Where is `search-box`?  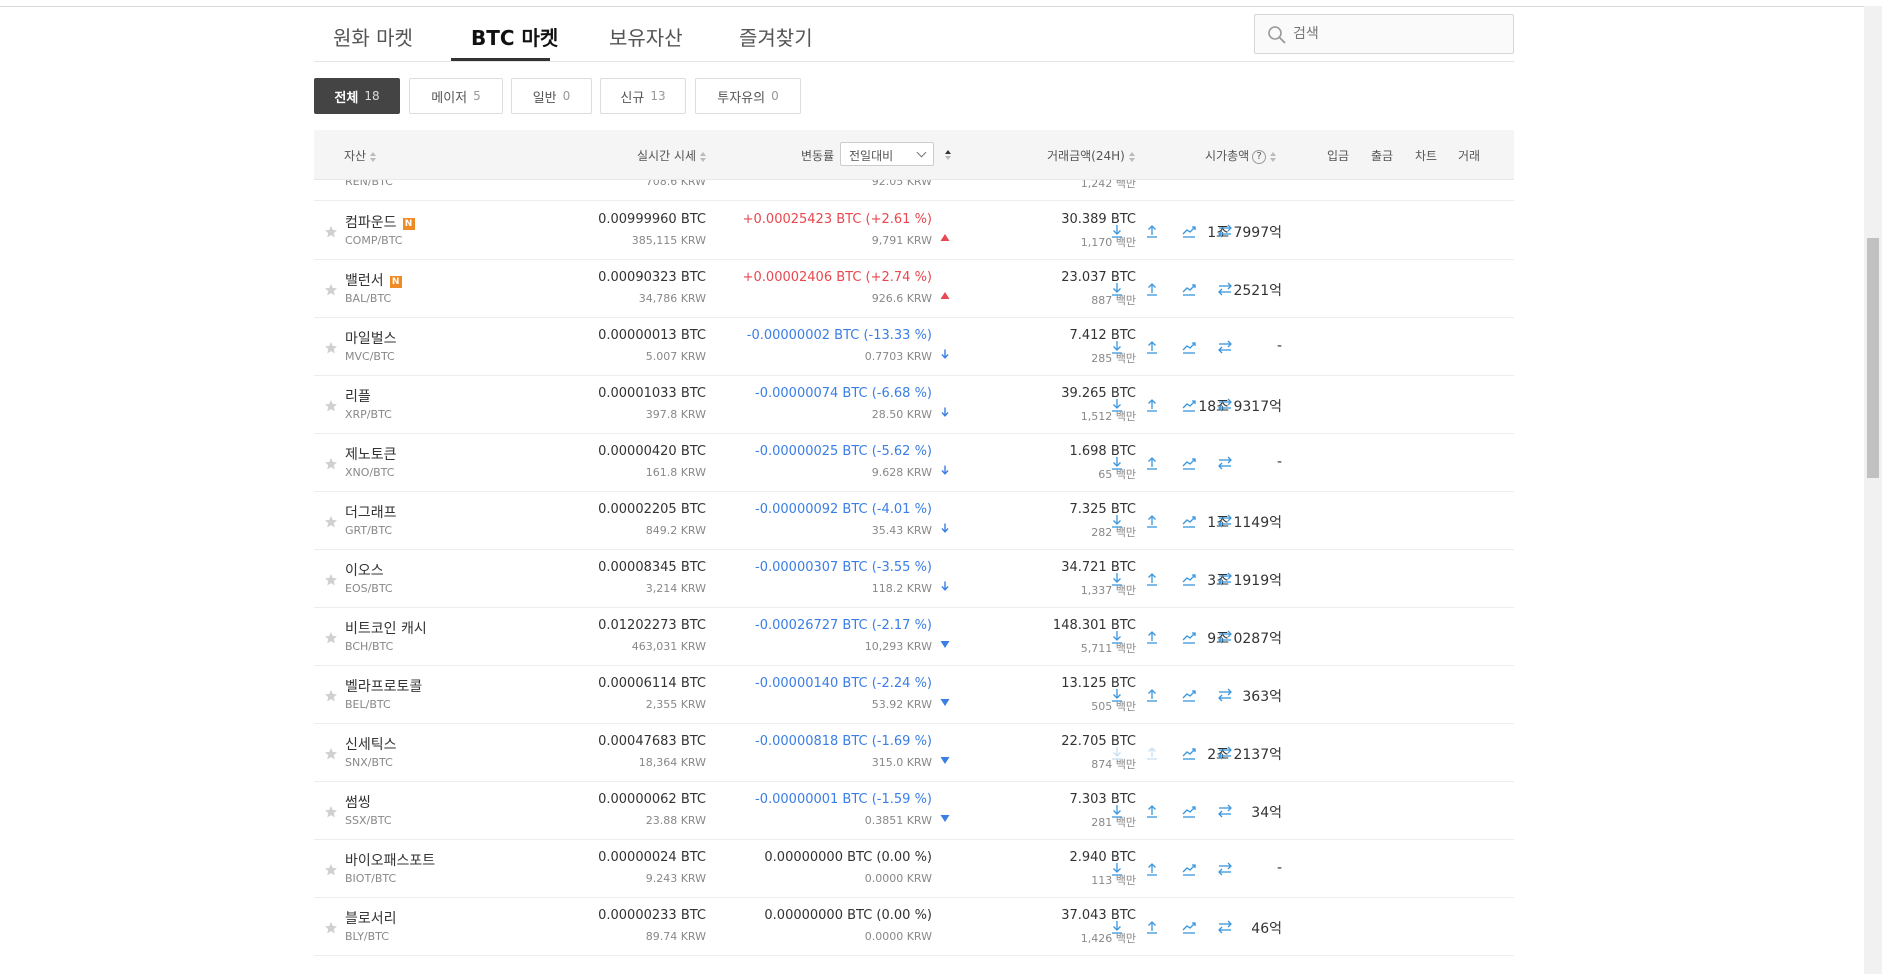 search-box is located at coordinates (1384, 34).